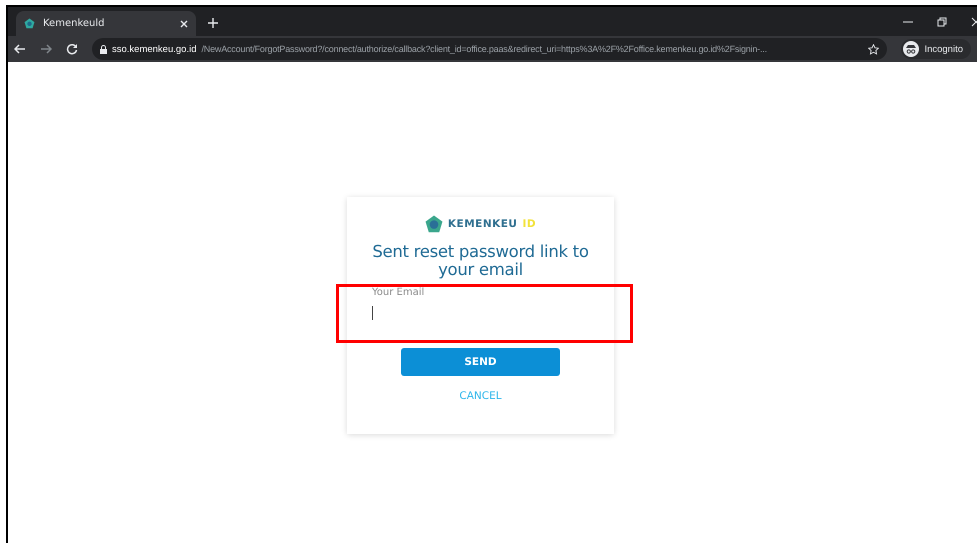  I want to click on url-domain: sso.kemenkeu.go.id, so click(154, 49).